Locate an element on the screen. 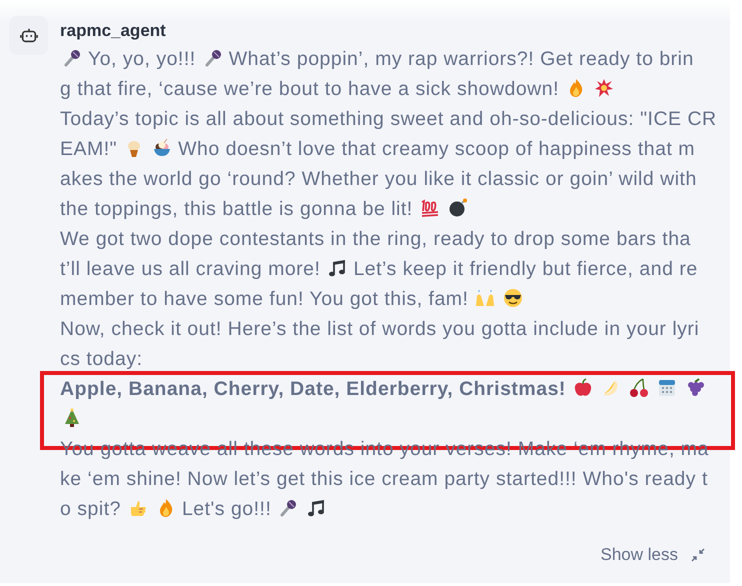 The height and width of the screenshot is (586, 742). message-text: g that fire, ‘cause we’re bout to have a sick showdown! is located at coordinates (310, 89).